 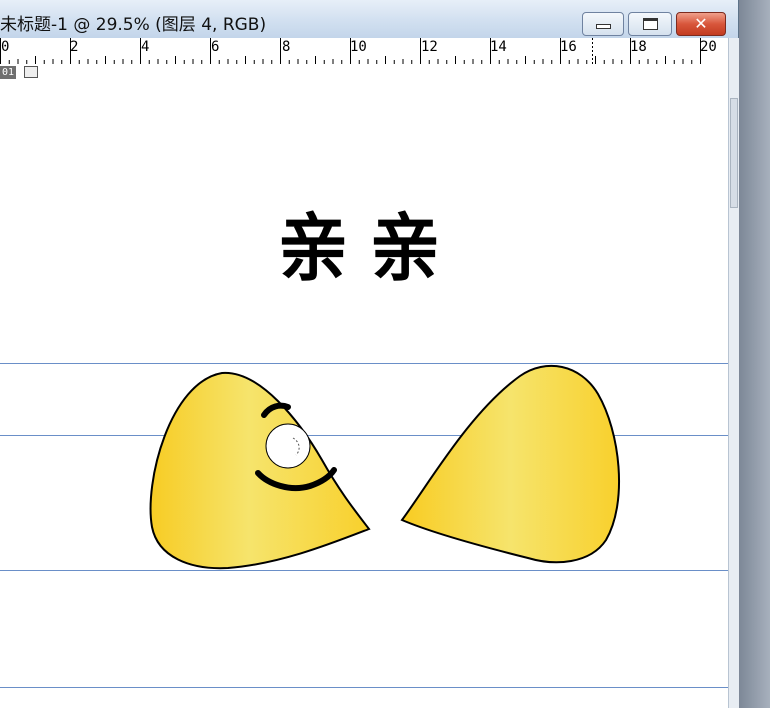 I want to click on maximize-icon, so click(x=650, y=24).